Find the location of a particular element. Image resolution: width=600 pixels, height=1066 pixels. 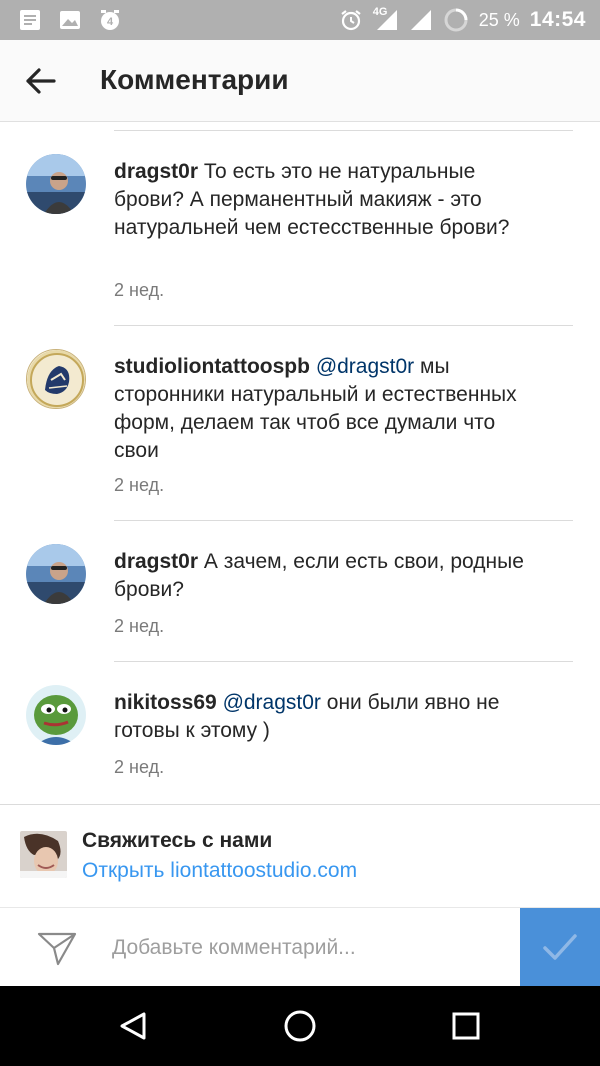

send-button is located at coordinates (560, 947).